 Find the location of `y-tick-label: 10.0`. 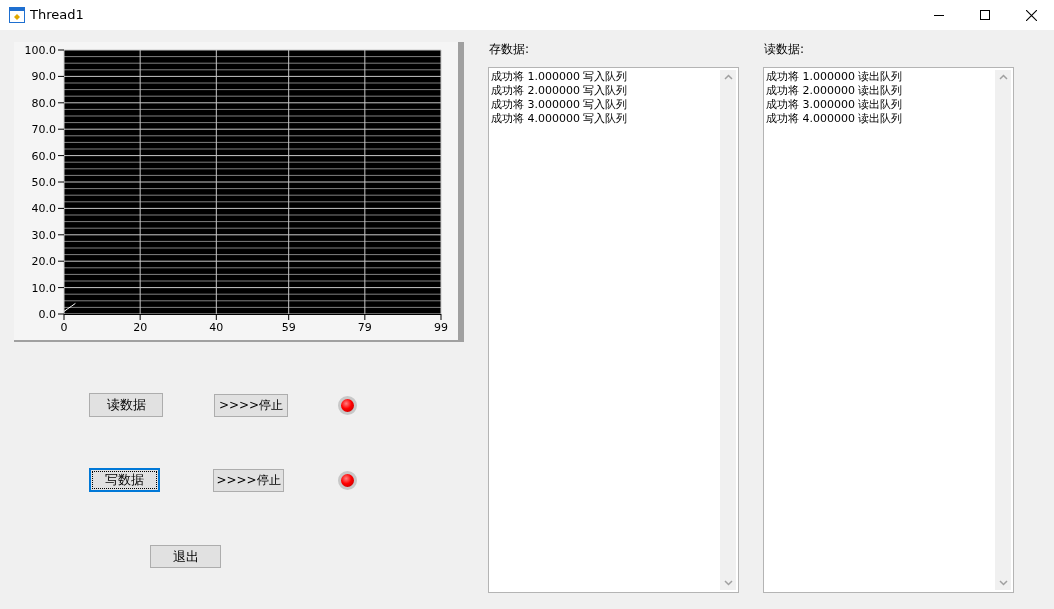

y-tick-label: 10.0 is located at coordinates (43, 288).